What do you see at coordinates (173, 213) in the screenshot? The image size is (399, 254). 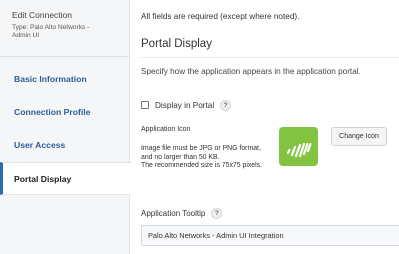 I see `application-tooltip-label: Application Tooltip` at bounding box center [173, 213].